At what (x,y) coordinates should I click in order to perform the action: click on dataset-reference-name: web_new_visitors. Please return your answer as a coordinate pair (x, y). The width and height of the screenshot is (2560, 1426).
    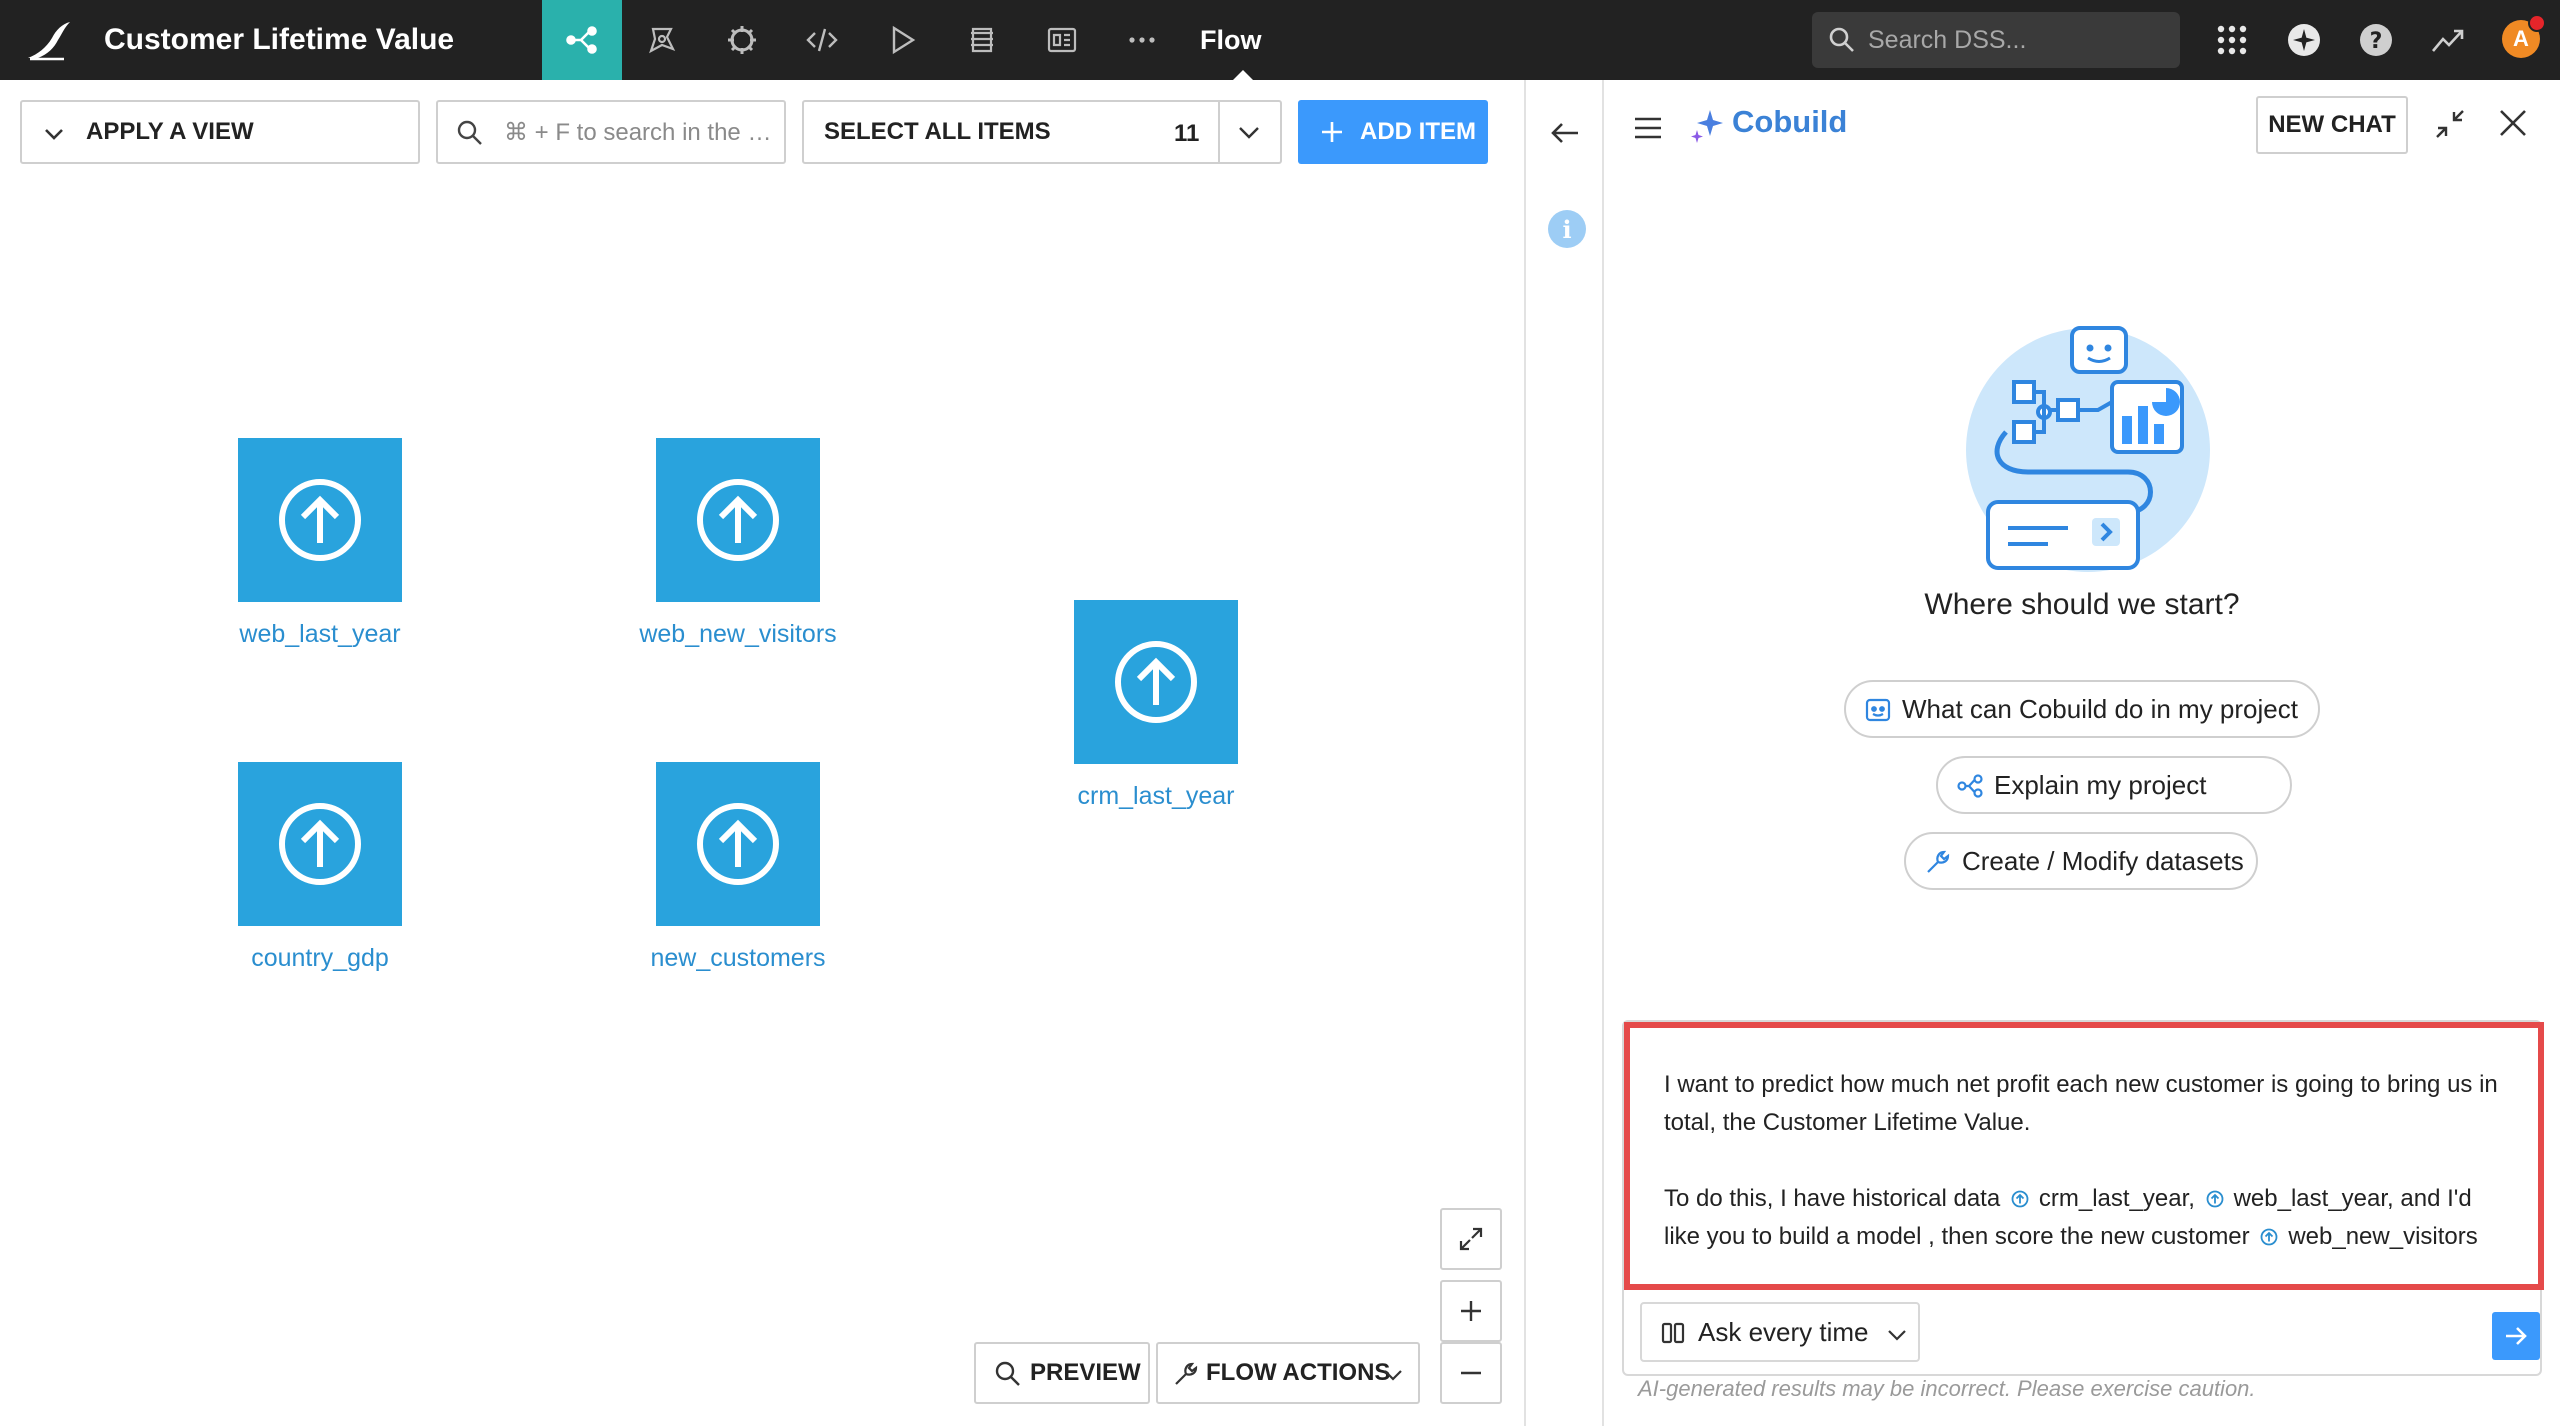
    Looking at the image, I should click on (2383, 1236).